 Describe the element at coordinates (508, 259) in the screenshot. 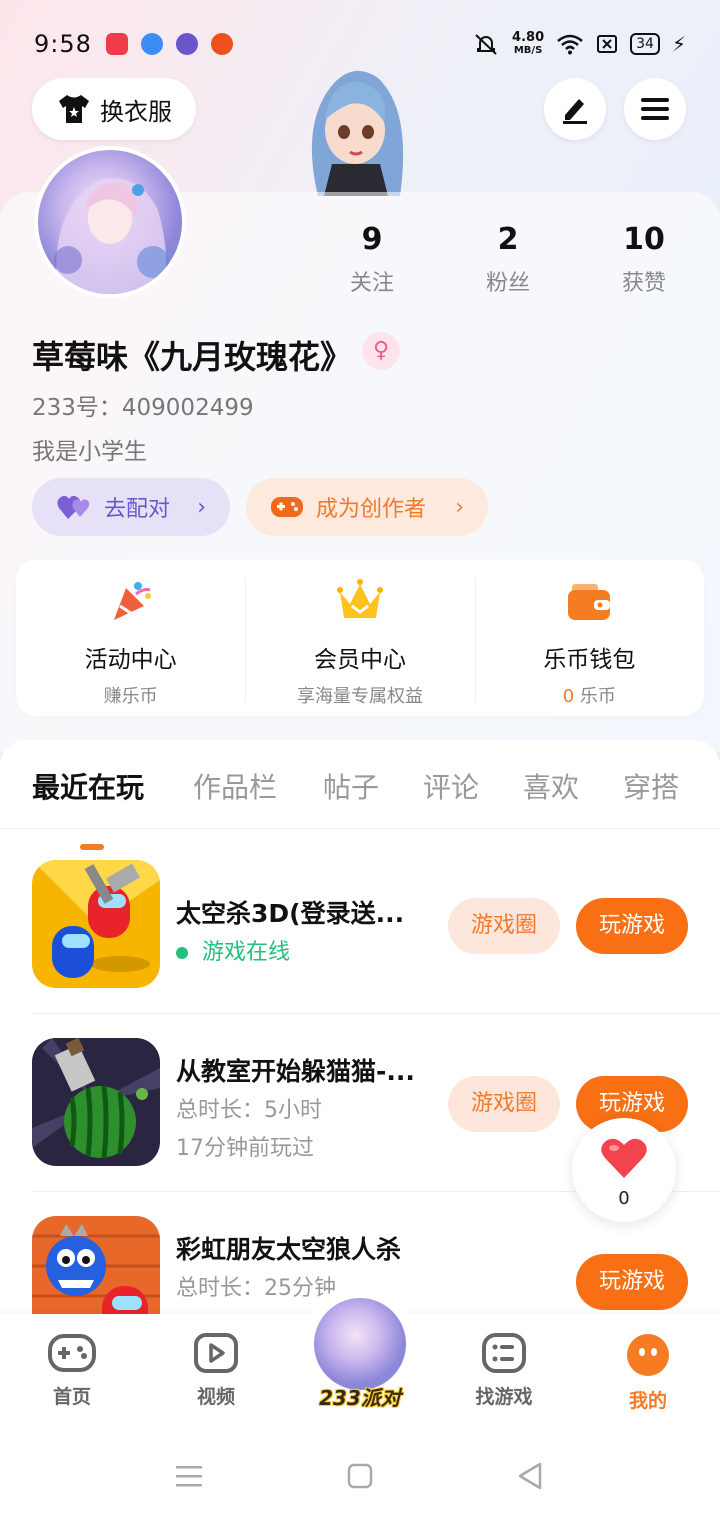

I see `followers-stat: 2 粉丝` at that location.